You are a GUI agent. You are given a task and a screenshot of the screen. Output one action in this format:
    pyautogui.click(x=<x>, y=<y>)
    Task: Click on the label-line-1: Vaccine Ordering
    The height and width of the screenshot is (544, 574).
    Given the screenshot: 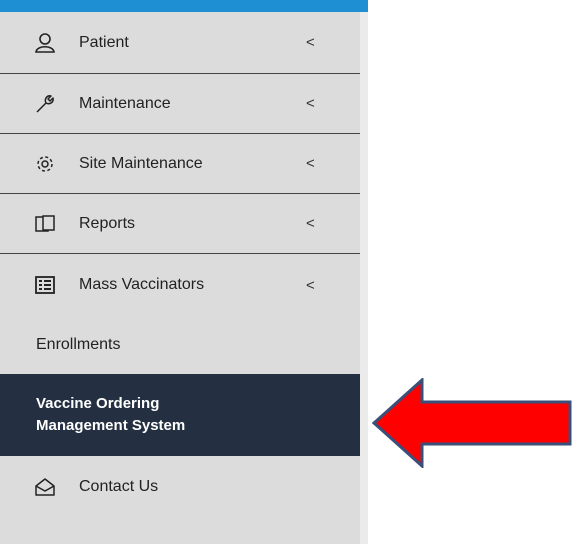 What is the action you would take?
    pyautogui.click(x=98, y=403)
    